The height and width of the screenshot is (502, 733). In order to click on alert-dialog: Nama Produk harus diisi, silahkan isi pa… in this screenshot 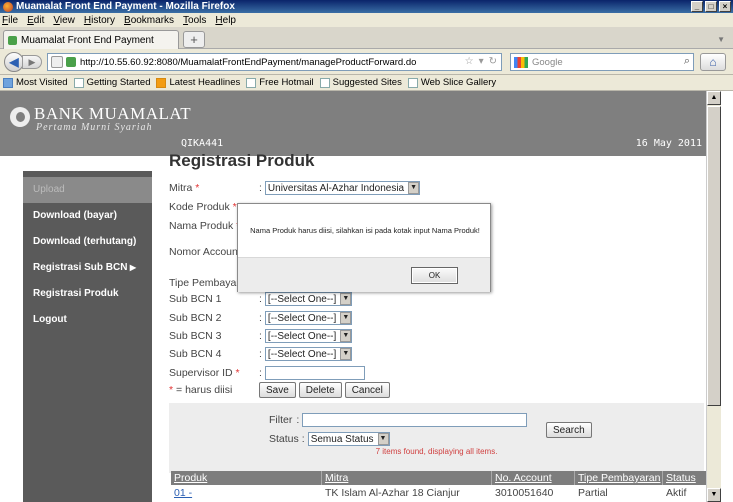, I will do `click(364, 247)`.